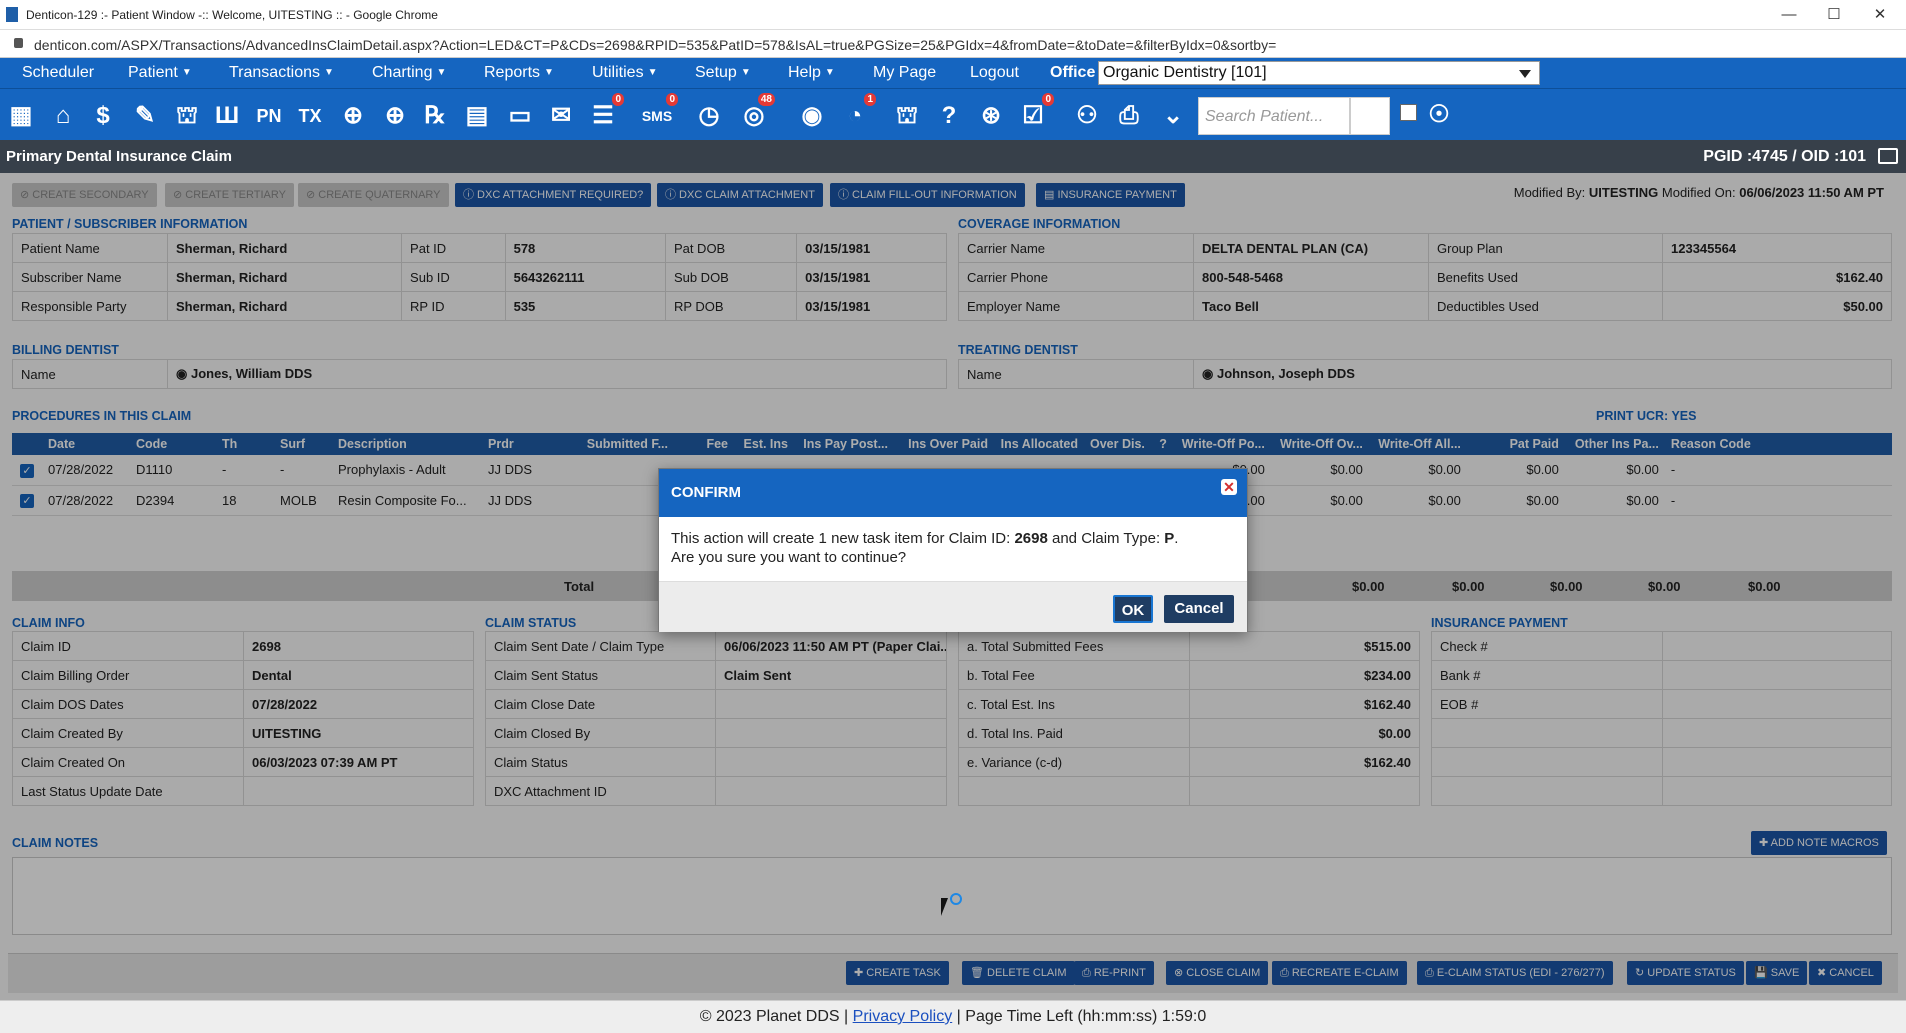  What do you see at coordinates (520, 116) in the screenshot?
I see `document-icon: ▭` at bounding box center [520, 116].